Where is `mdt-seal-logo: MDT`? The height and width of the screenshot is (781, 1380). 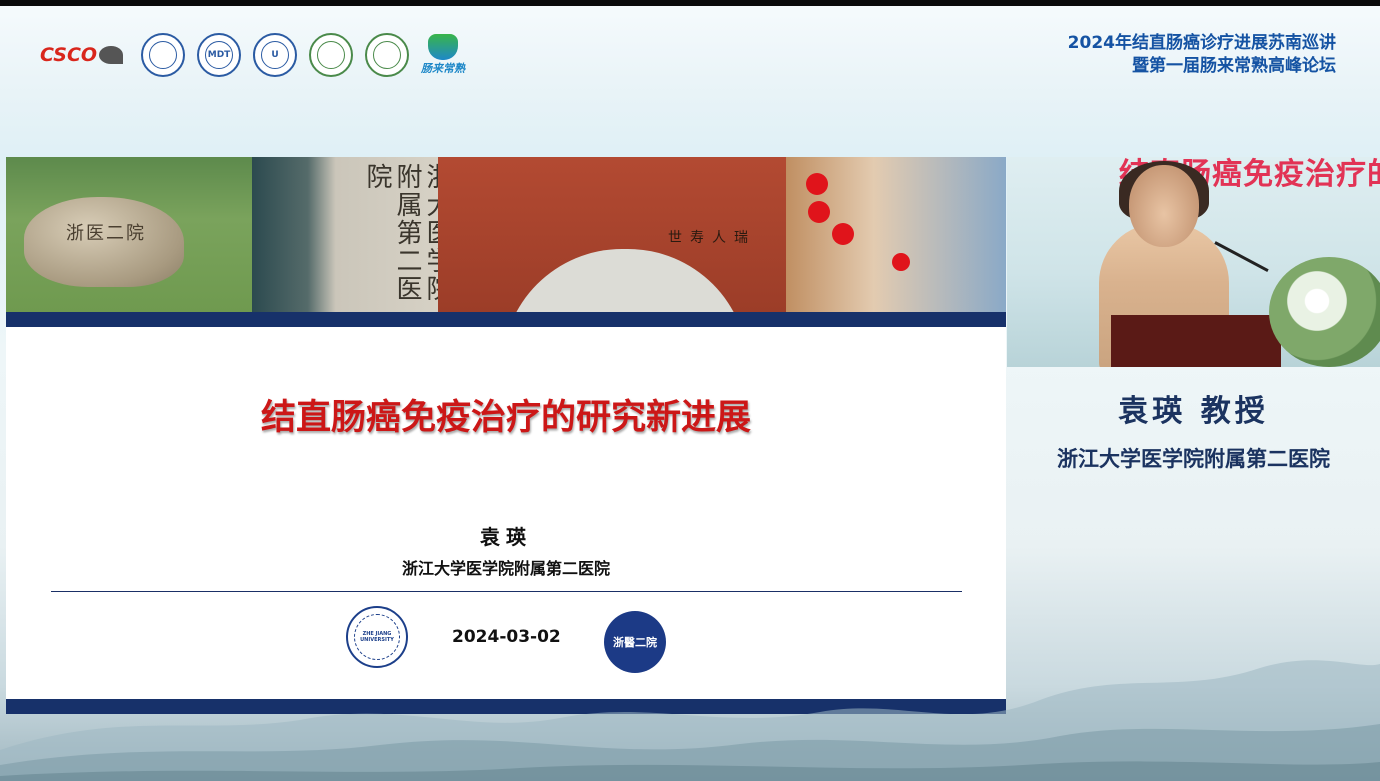
mdt-seal-logo: MDT is located at coordinates (219, 55).